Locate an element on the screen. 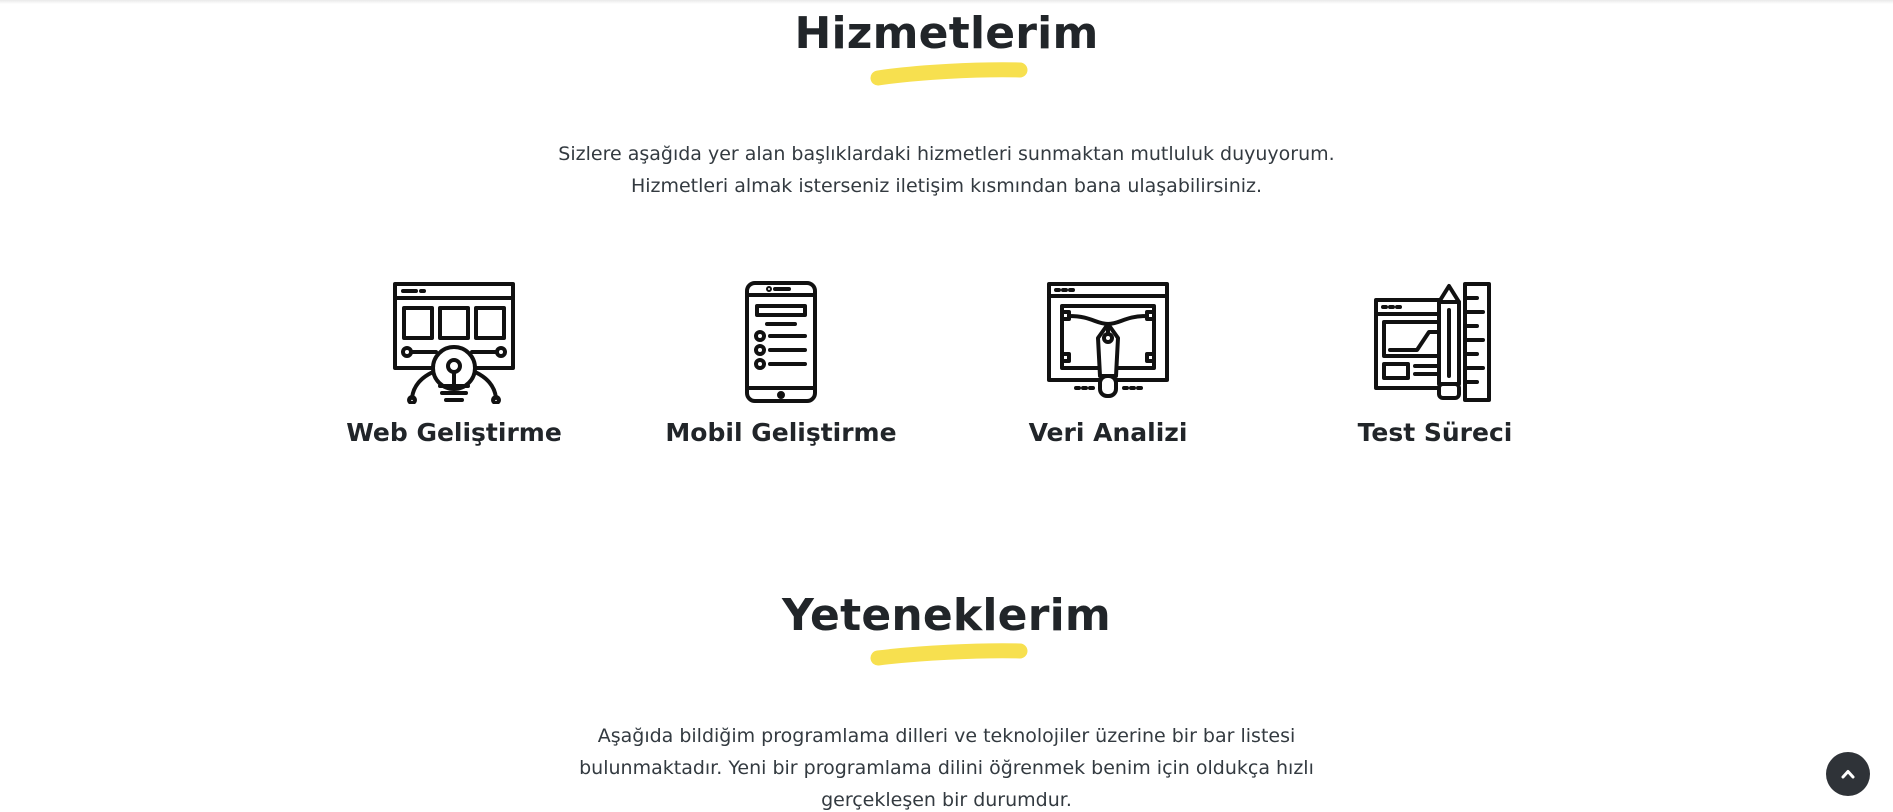  service-label: Mobil Geliştirme is located at coordinates (781, 432).